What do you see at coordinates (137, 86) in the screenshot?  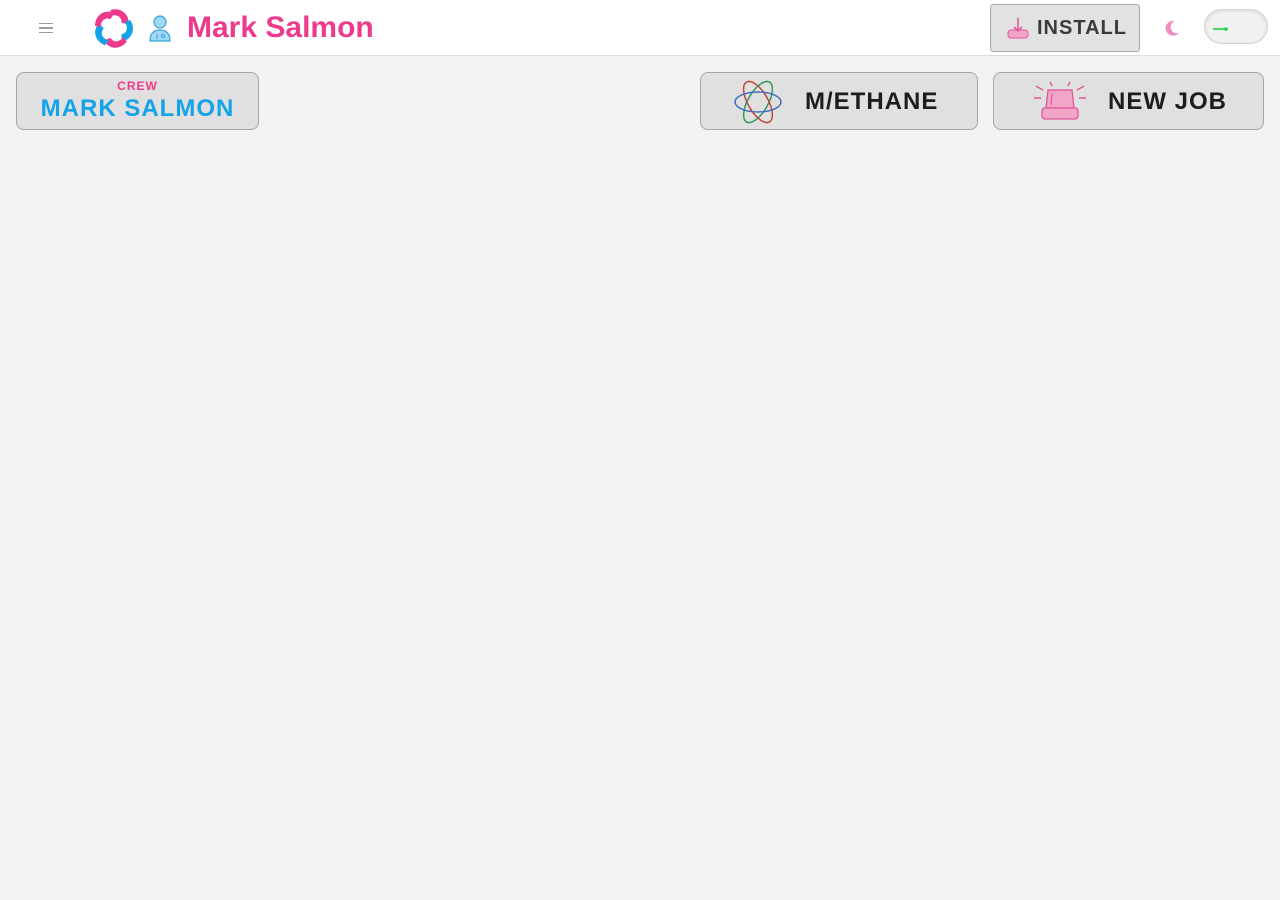 I see `crew-label: CREW` at bounding box center [137, 86].